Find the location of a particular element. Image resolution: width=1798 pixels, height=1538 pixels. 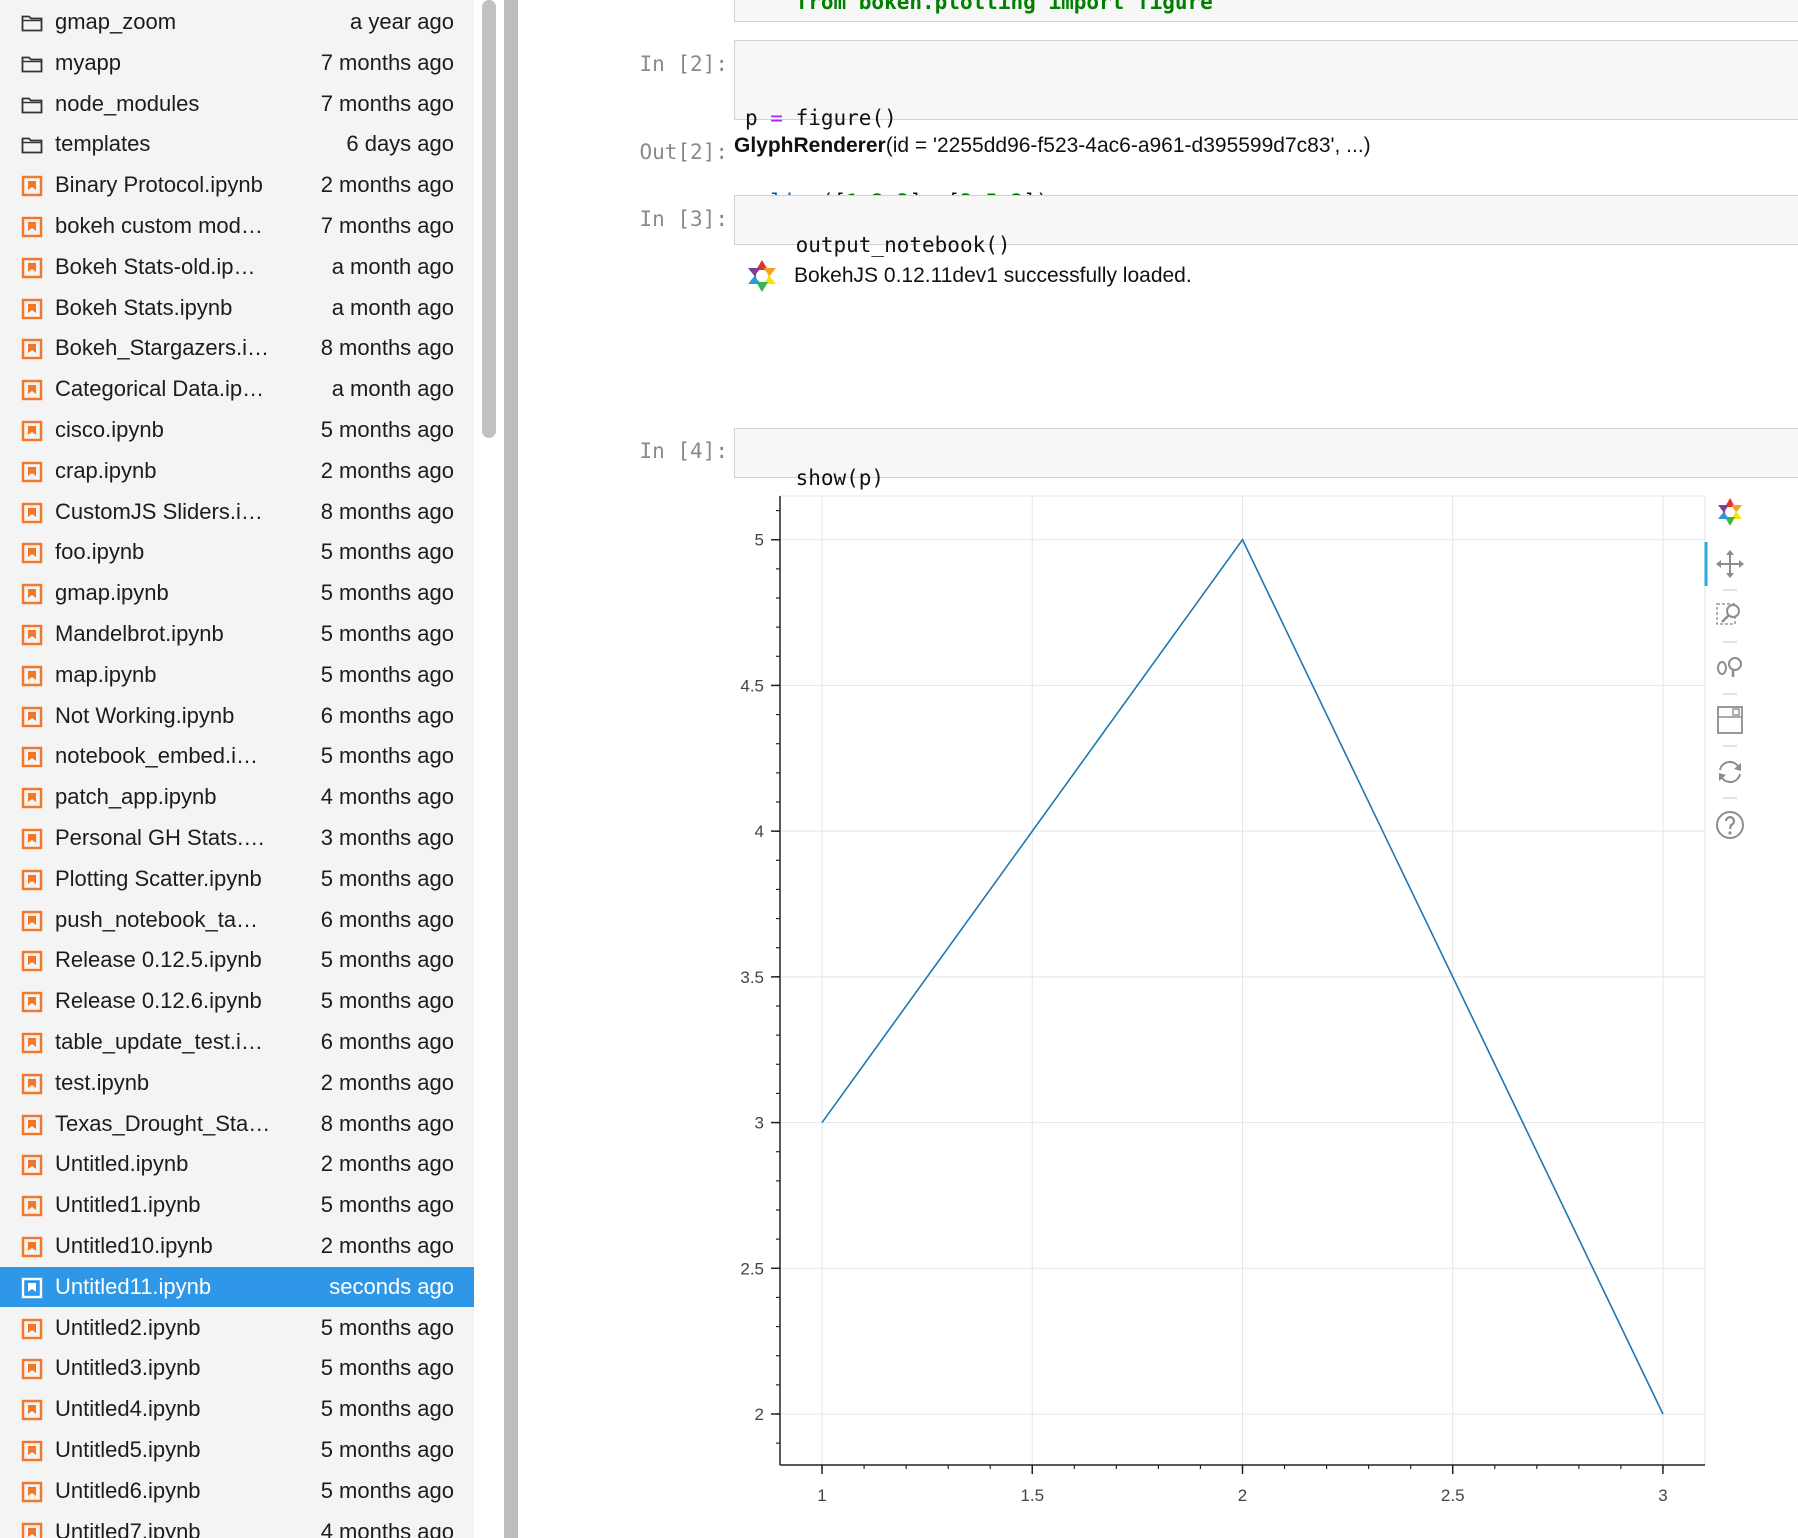

file-name: map.ipynb is located at coordinates (106, 674).